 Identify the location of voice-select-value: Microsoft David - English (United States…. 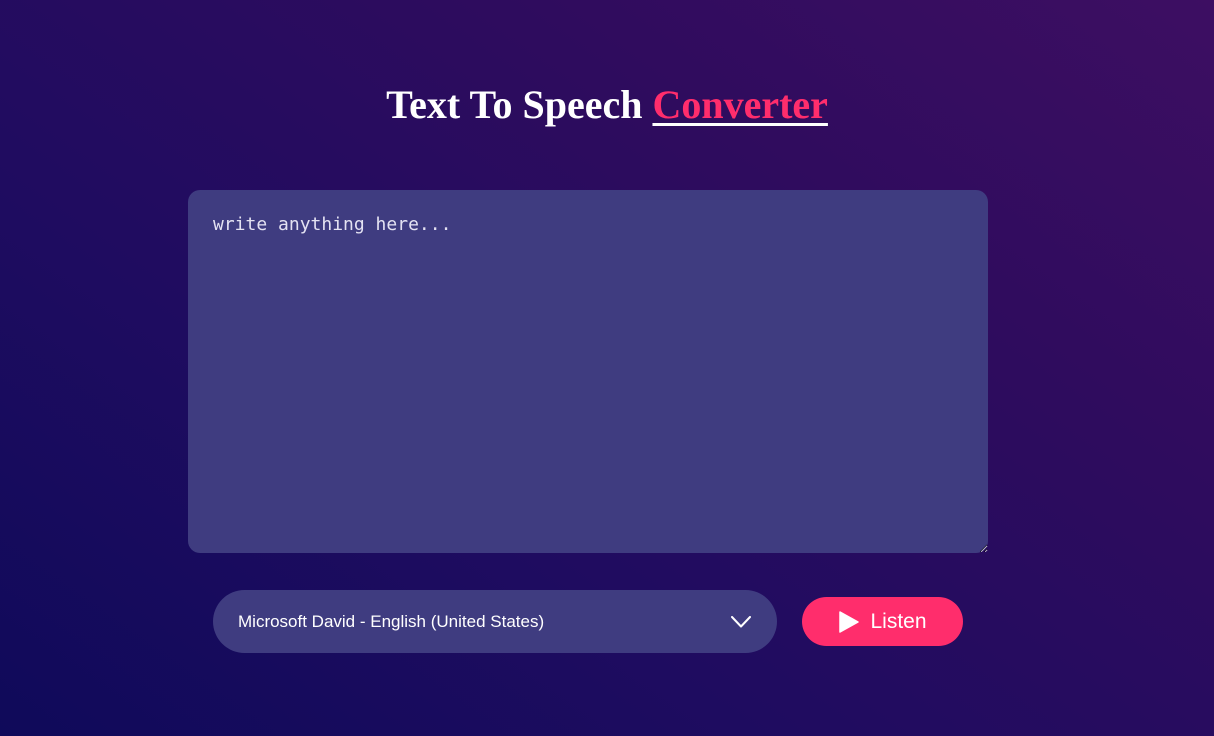
(391, 621).